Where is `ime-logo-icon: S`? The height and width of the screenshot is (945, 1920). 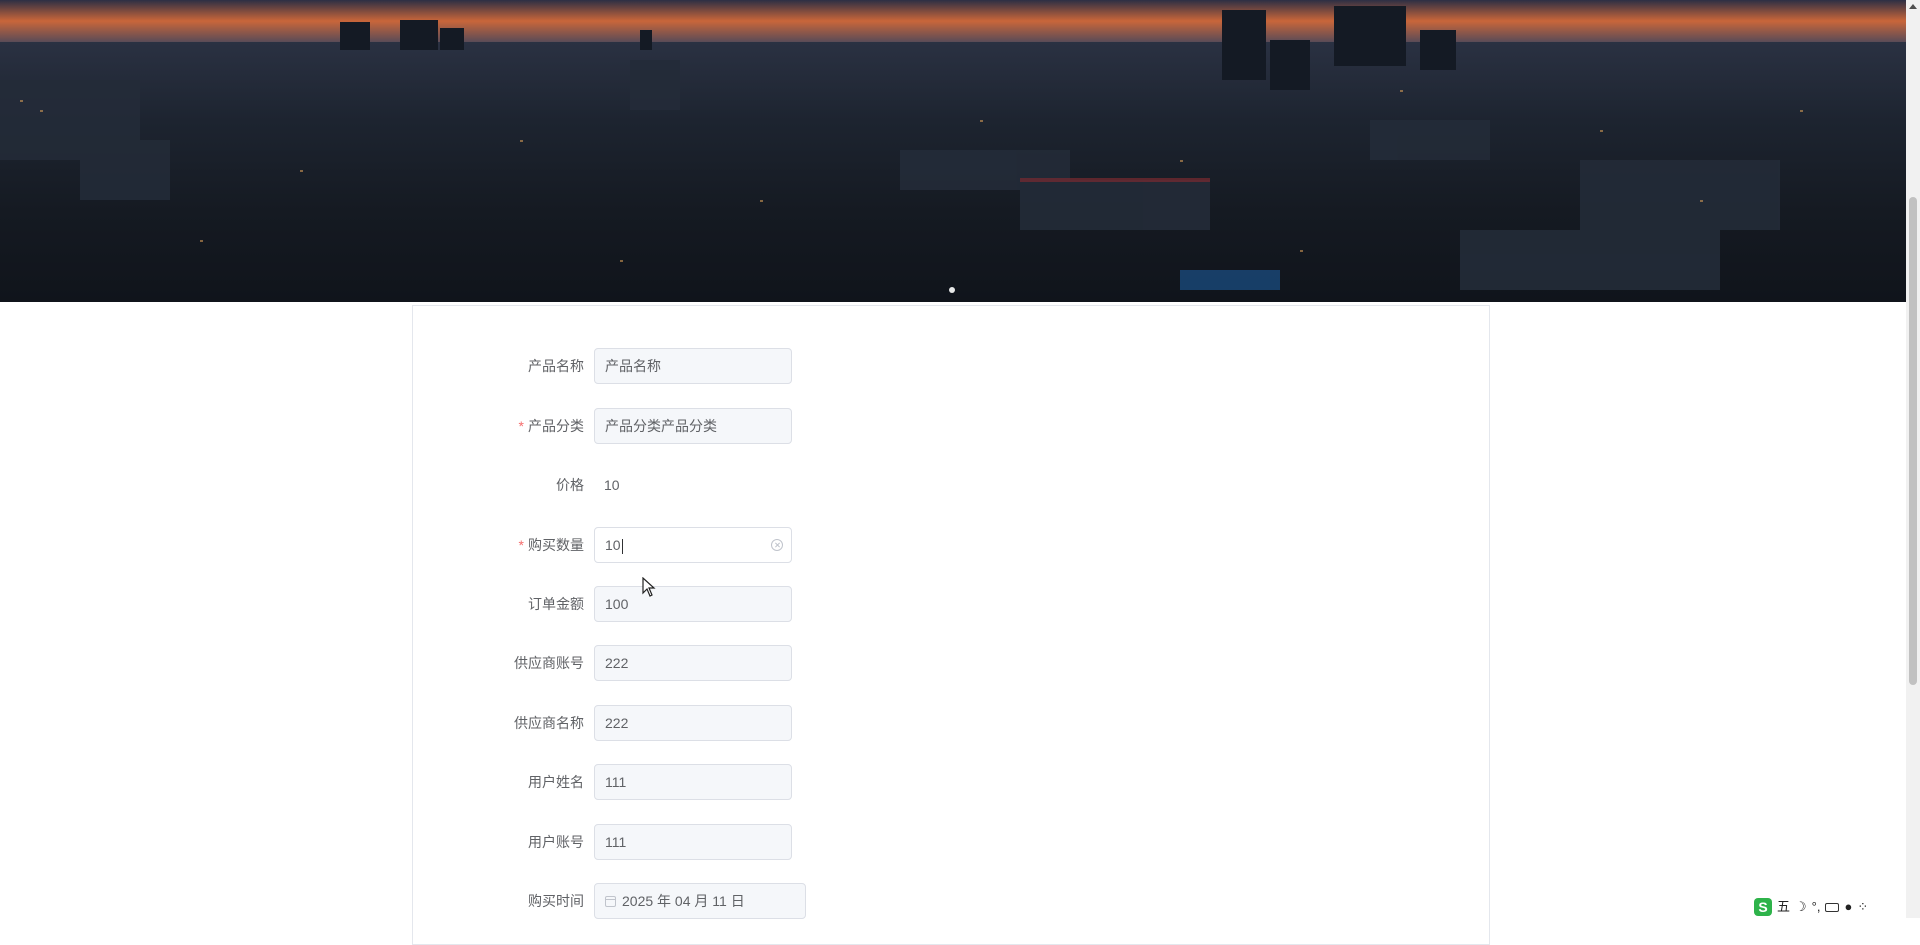
ime-logo-icon: S is located at coordinates (1763, 907).